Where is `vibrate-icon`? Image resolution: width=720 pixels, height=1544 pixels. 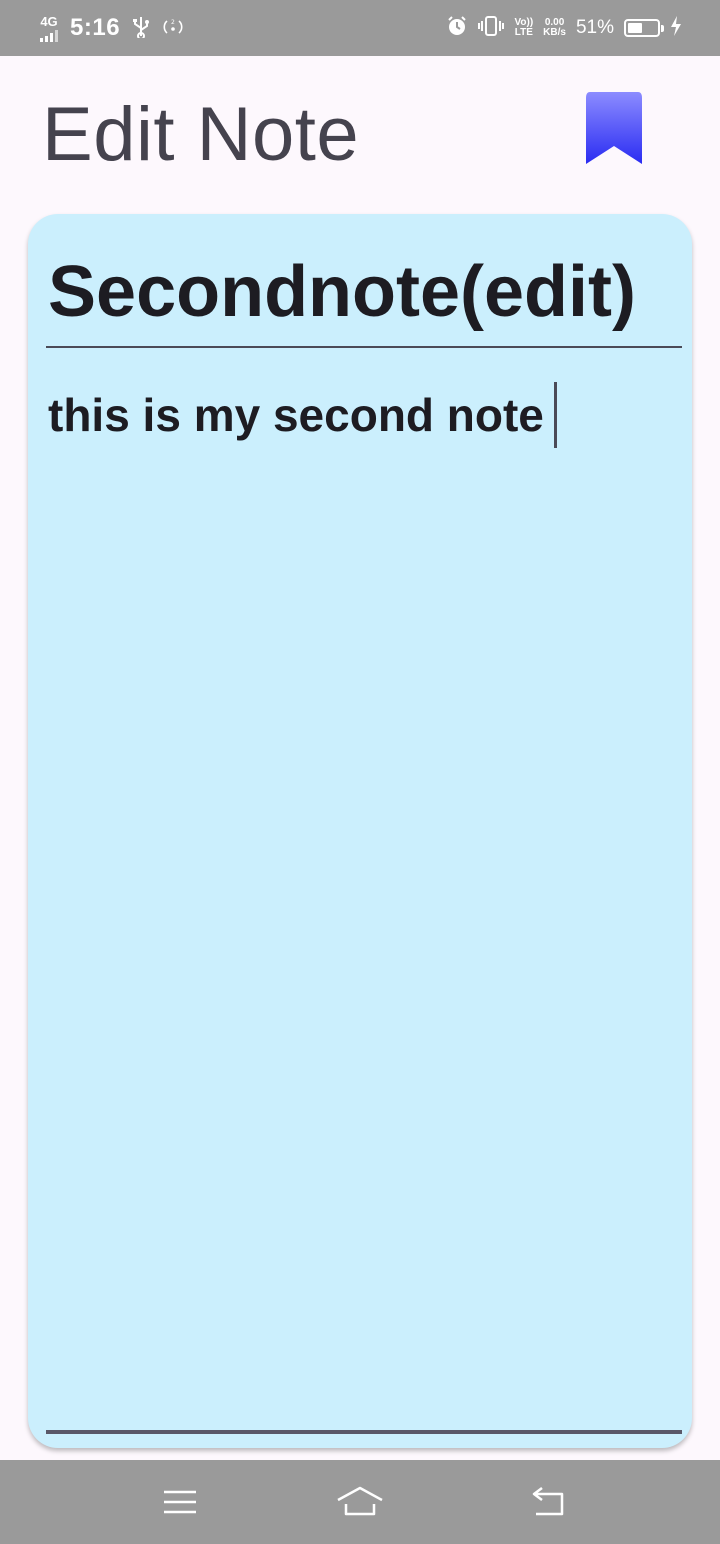 vibrate-icon is located at coordinates (491, 28).